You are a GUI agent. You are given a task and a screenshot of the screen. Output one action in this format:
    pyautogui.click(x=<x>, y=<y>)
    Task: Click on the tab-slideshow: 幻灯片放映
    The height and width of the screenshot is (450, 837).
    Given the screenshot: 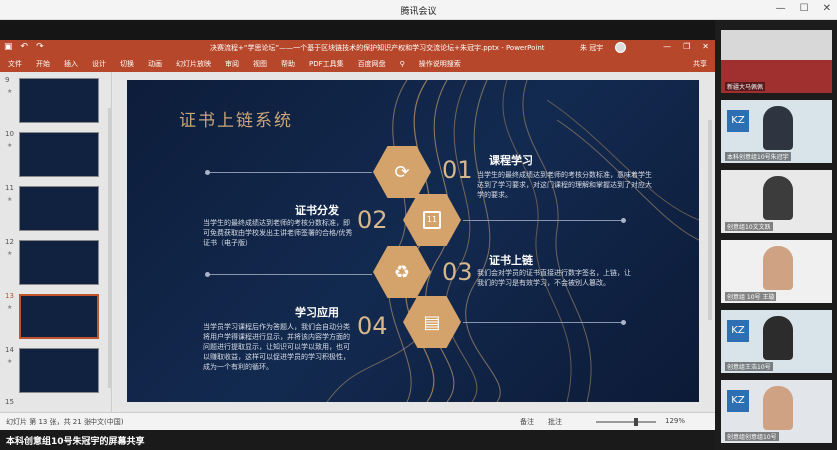 What is the action you would take?
    pyautogui.click(x=193, y=64)
    